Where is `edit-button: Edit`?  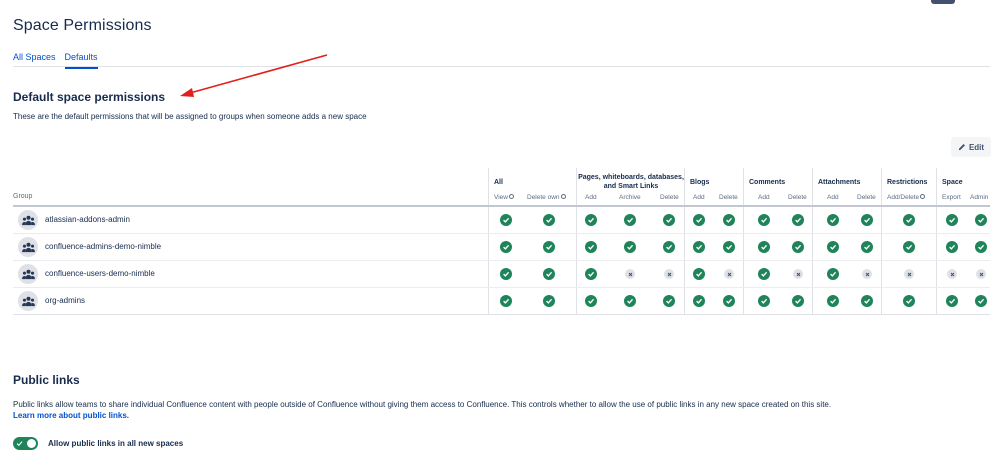
edit-button: Edit is located at coordinates (971, 147).